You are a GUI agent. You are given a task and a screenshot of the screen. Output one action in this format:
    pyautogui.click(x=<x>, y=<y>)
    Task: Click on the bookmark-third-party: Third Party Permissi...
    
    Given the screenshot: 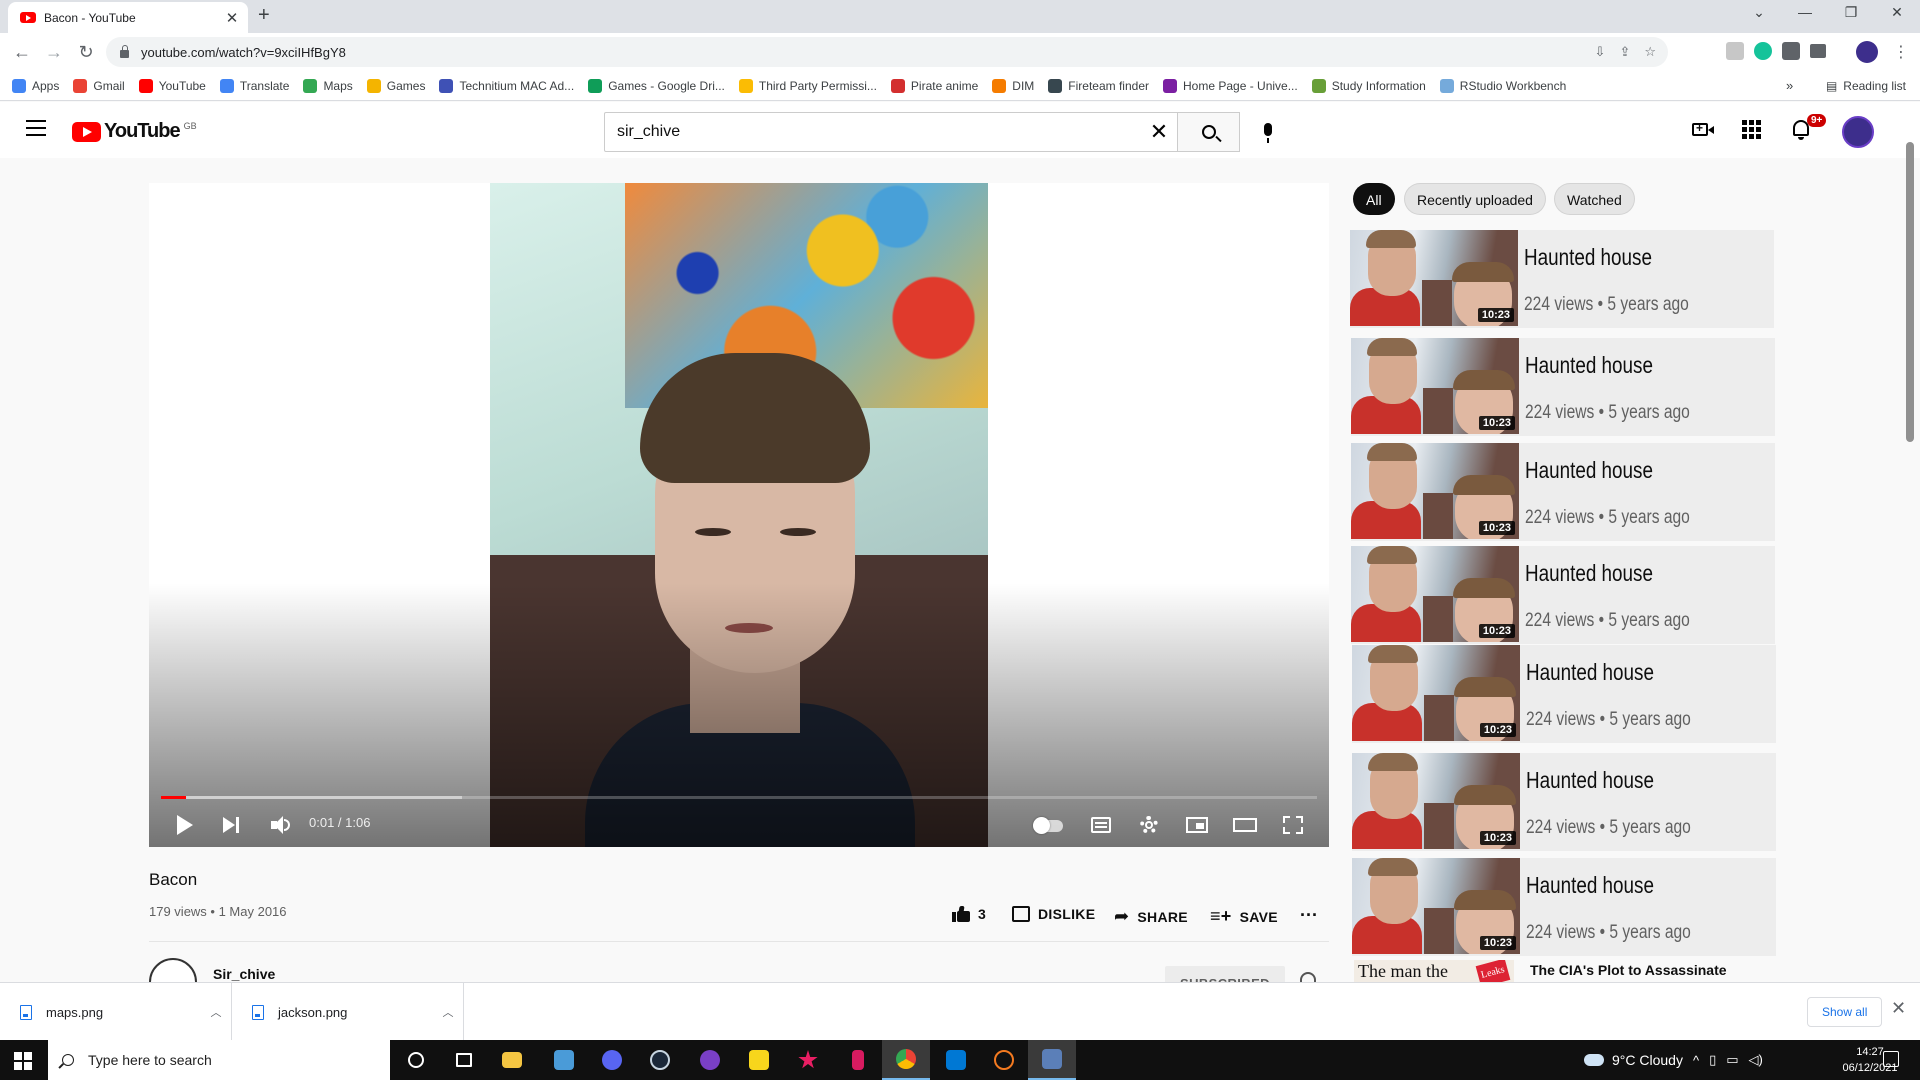 What is the action you would take?
    pyautogui.click(x=807, y=85)
    